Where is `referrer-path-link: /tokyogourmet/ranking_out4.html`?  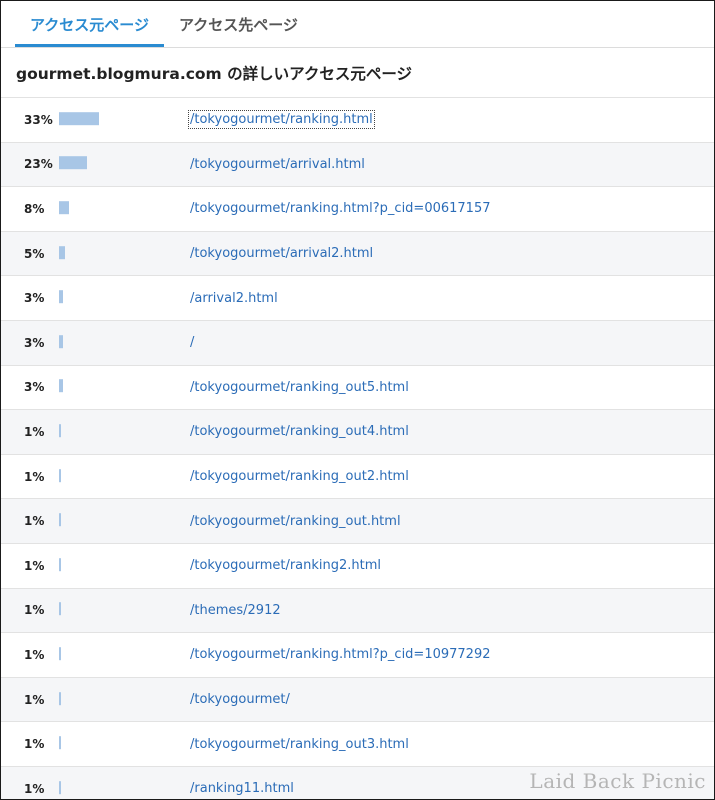
referrer-path-link: /tokyogourmet/ranking_out4.html is located at coordinates (299, 431).